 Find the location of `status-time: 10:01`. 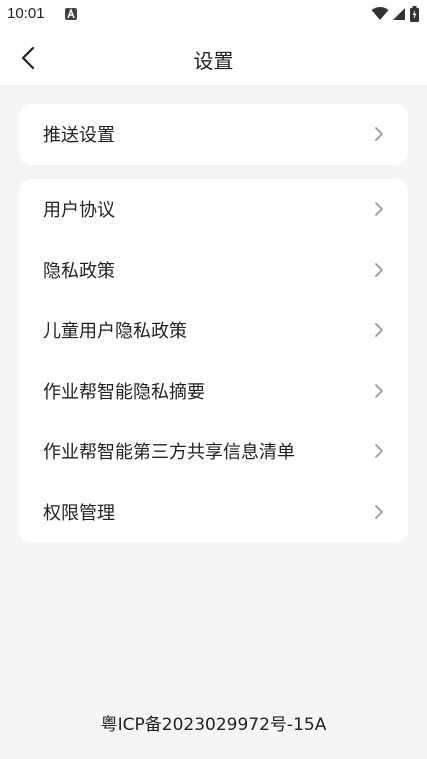

status-time: 10:01 is located at coordinates (26, 13).